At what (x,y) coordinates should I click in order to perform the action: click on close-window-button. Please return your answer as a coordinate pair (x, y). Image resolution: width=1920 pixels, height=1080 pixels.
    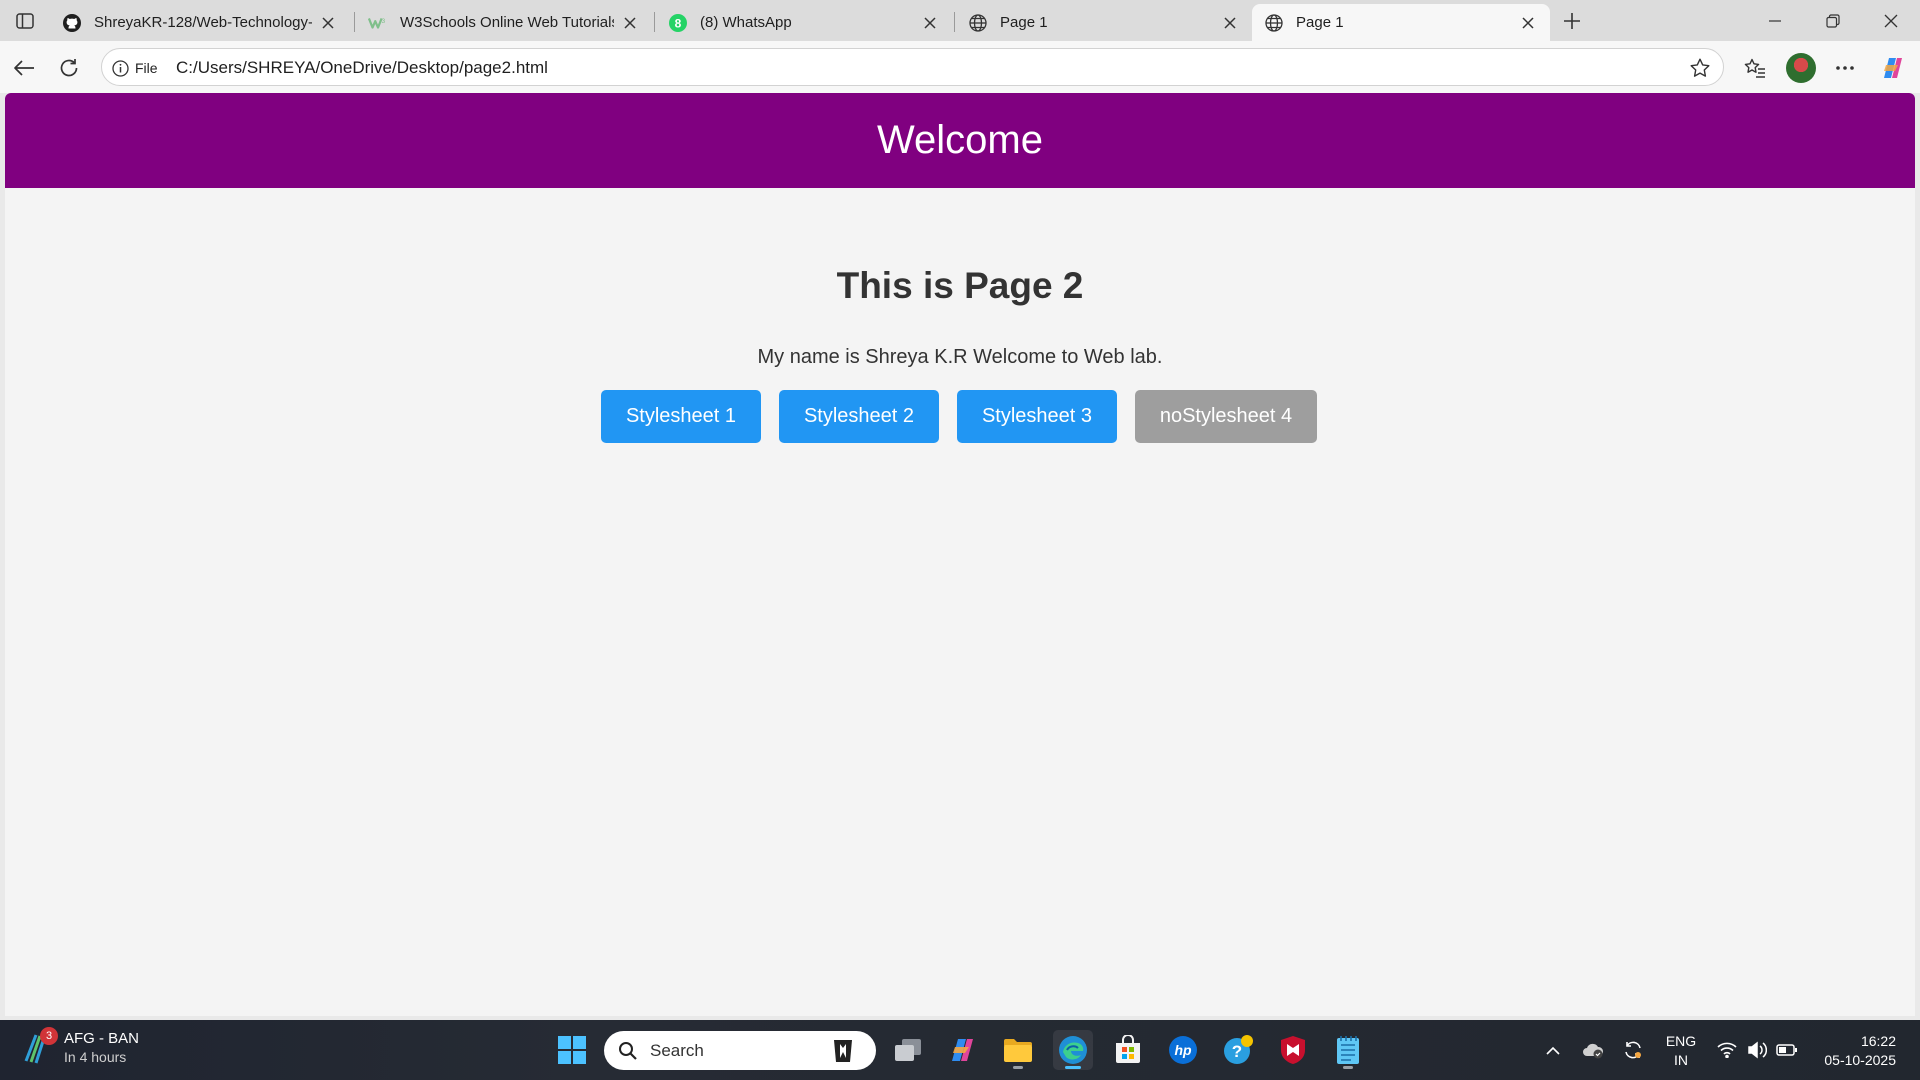
    Looking at the image, I should click on (1891, 20).